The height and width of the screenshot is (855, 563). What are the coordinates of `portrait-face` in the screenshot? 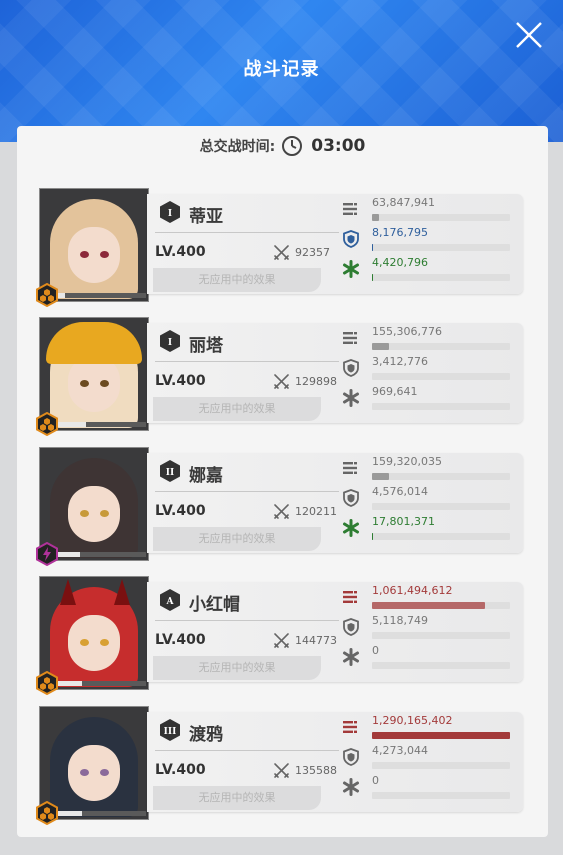 It's located at (94, 643).